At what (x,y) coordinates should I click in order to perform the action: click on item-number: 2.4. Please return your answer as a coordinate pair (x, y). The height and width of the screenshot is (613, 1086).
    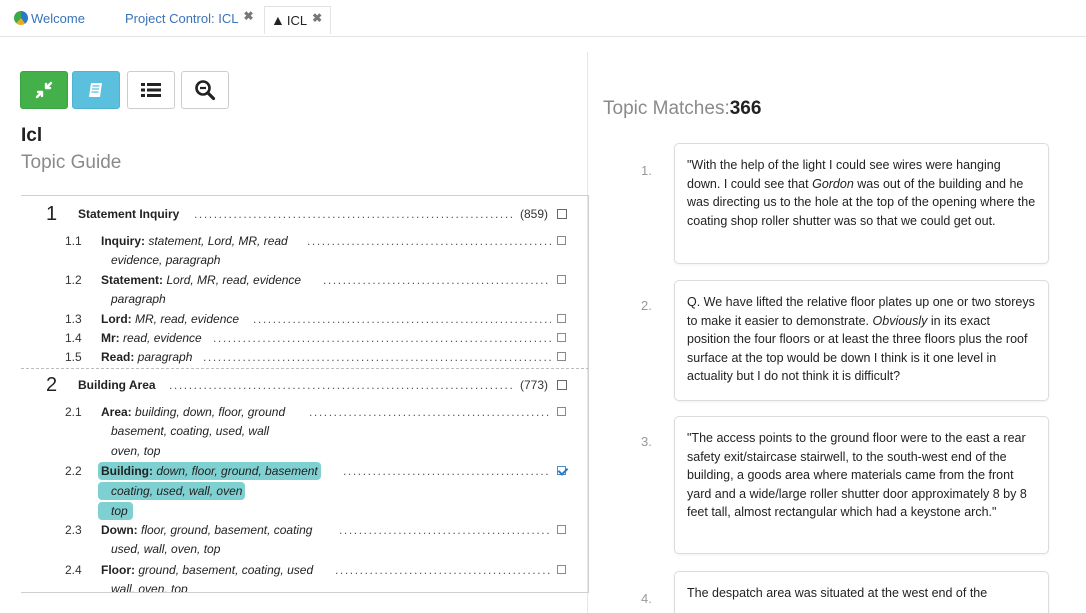
    Looking at the image, I should click on (73, 570).